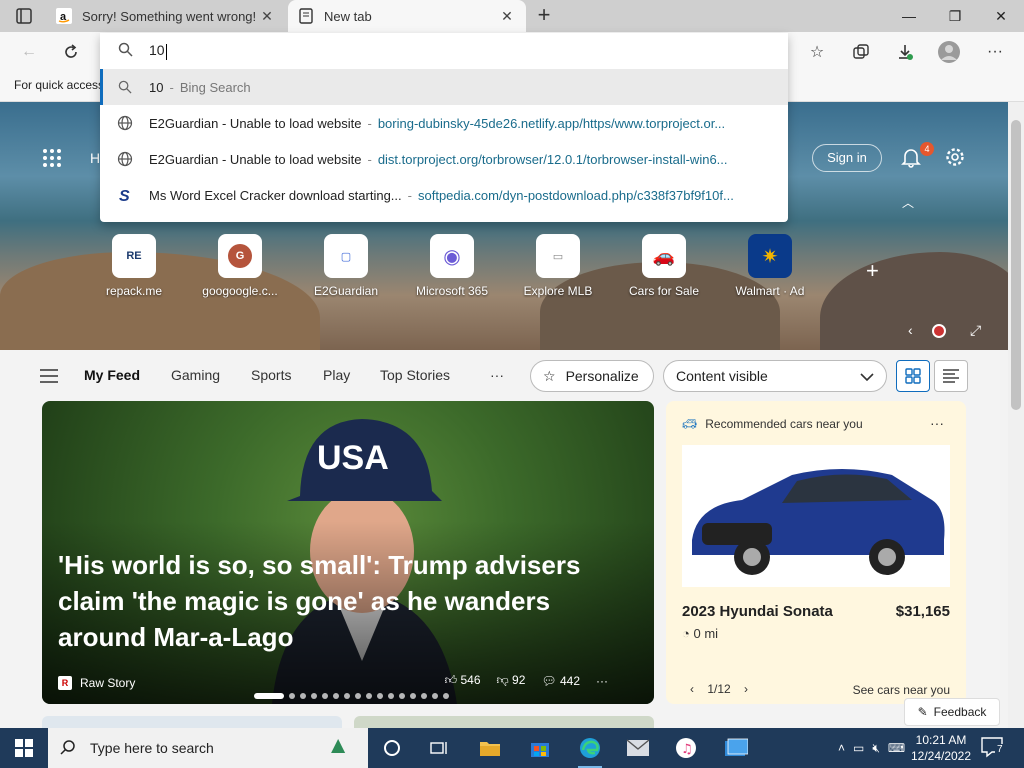 The image size is (1024, 768). Describe the element at coordinates (937, 423) in the screenshot. I see `cars-card-more-button: ···` at that location.